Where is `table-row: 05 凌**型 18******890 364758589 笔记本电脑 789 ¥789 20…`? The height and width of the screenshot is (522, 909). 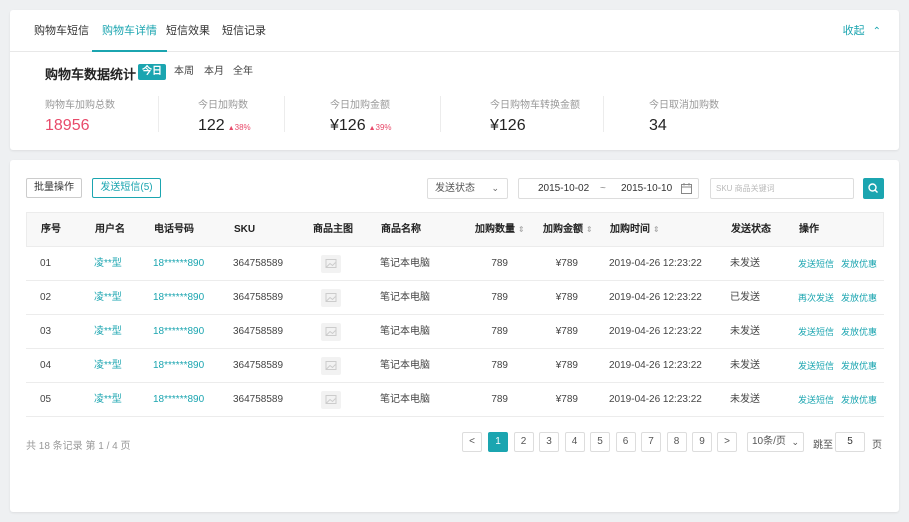
table-row: 05 凌**型 18******890 364758589 笔记本电脑 789 ¥789 20… is located at coordinates (455, 400).